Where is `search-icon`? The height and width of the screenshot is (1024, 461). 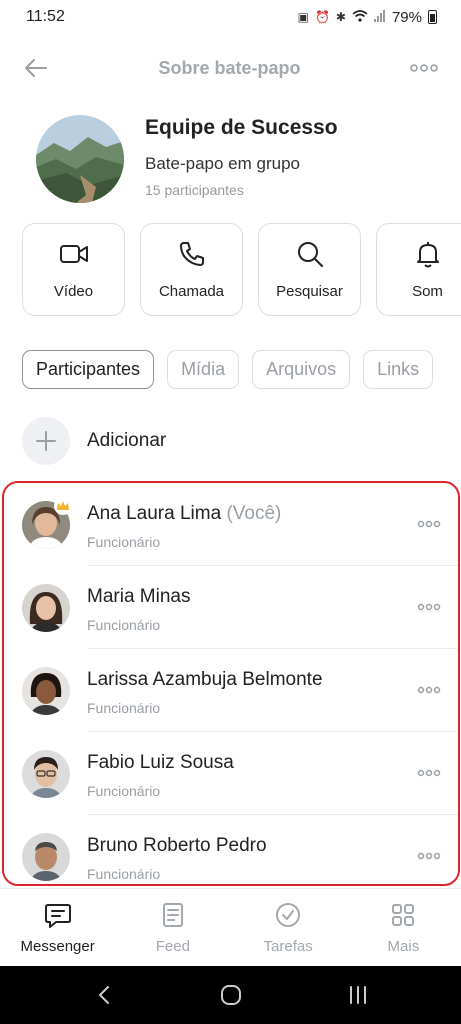
search-icon is located at coordinates (310, 254).